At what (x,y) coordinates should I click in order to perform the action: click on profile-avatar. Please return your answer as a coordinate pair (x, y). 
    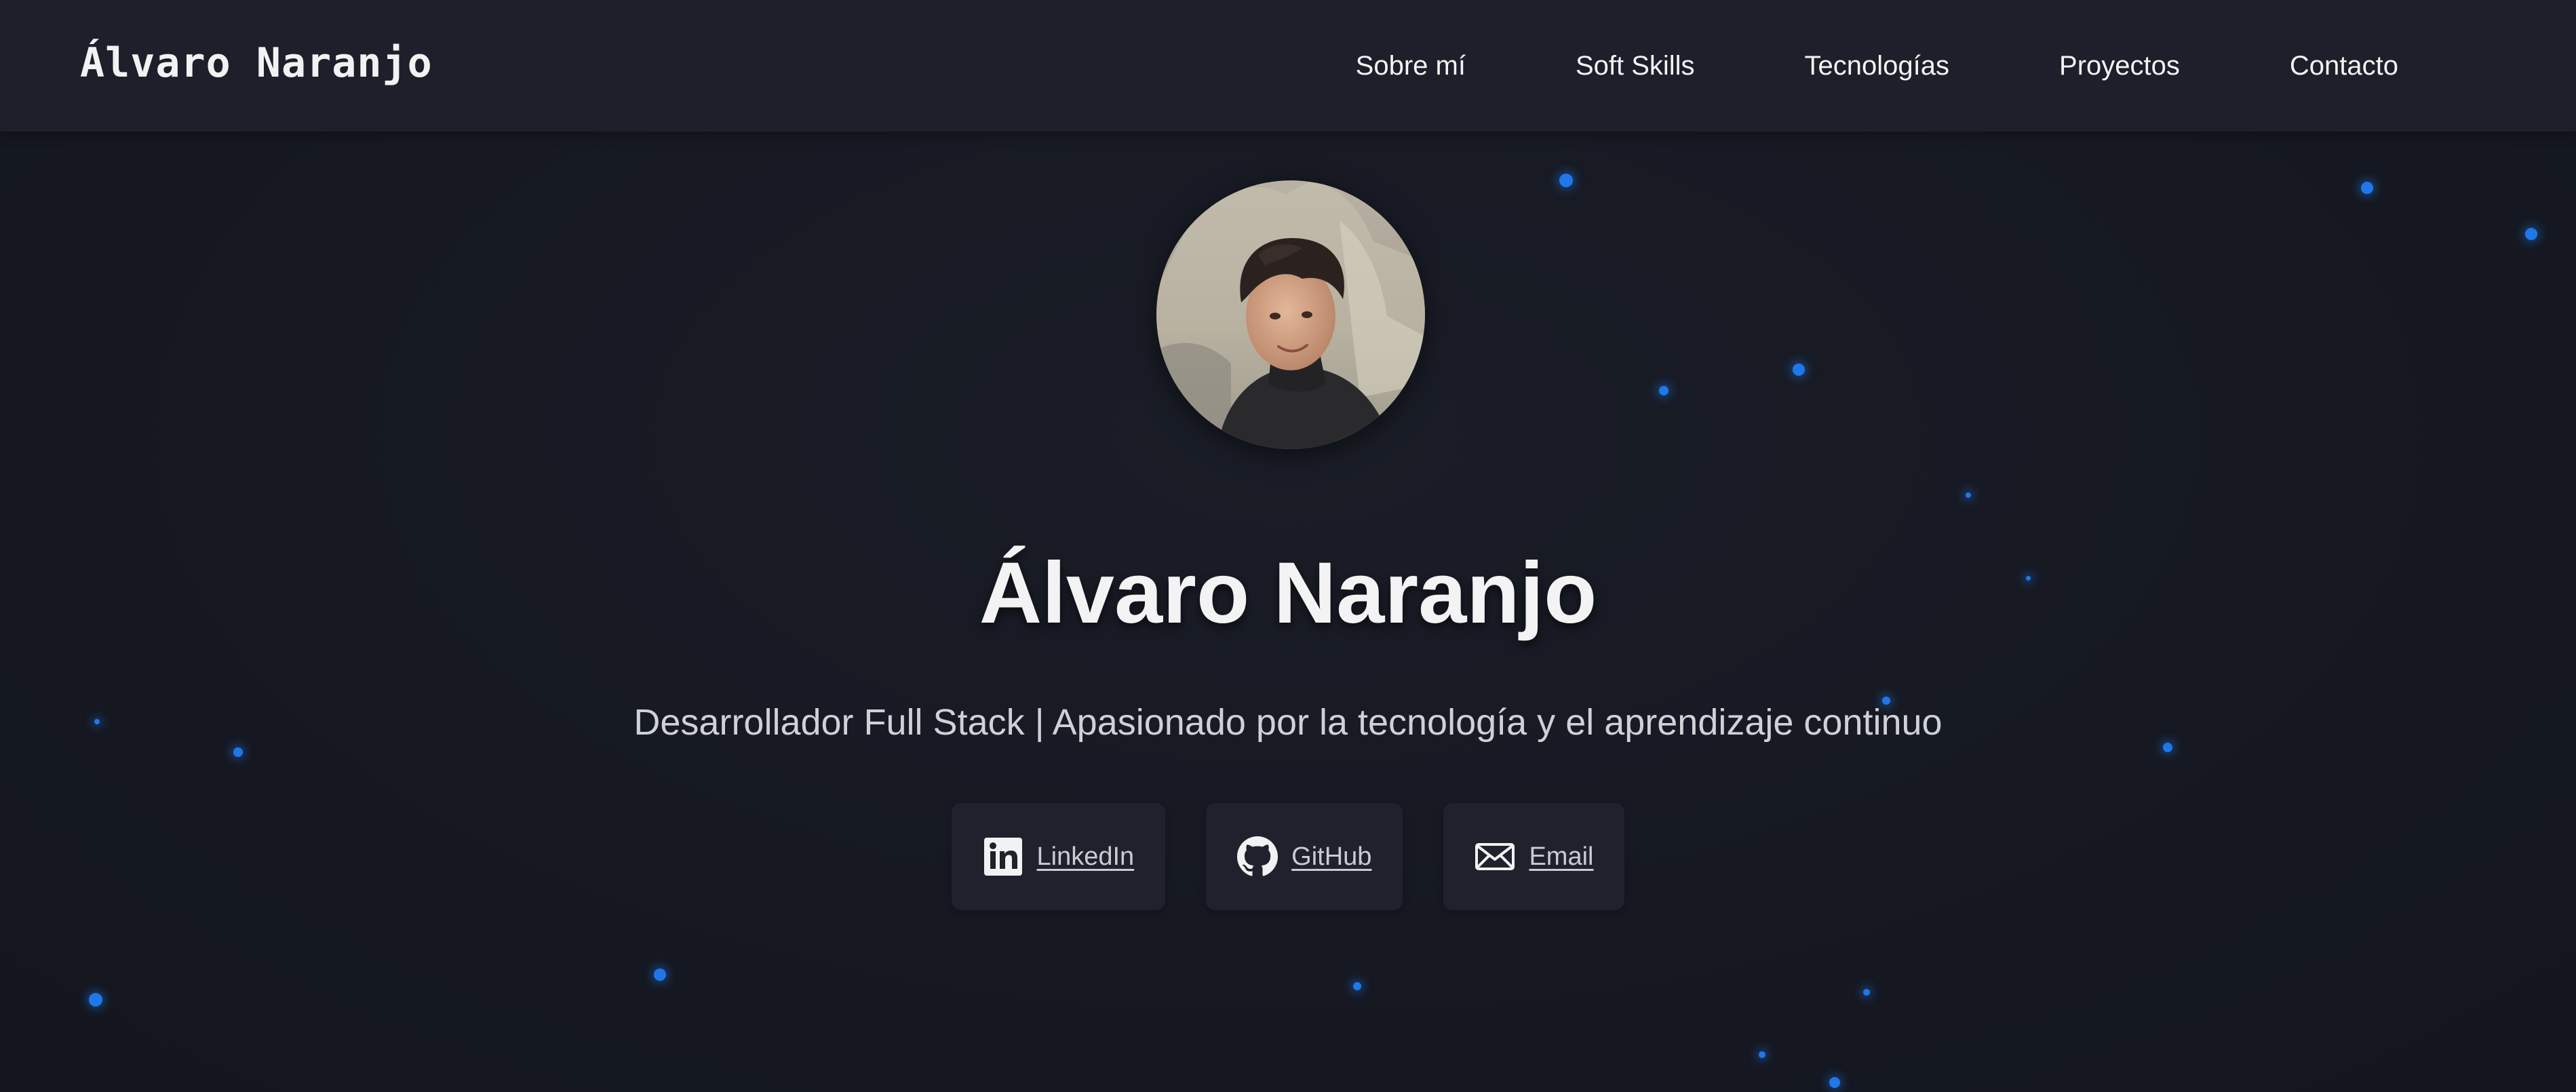
    Looking at the image, I should click on (1290, 314).